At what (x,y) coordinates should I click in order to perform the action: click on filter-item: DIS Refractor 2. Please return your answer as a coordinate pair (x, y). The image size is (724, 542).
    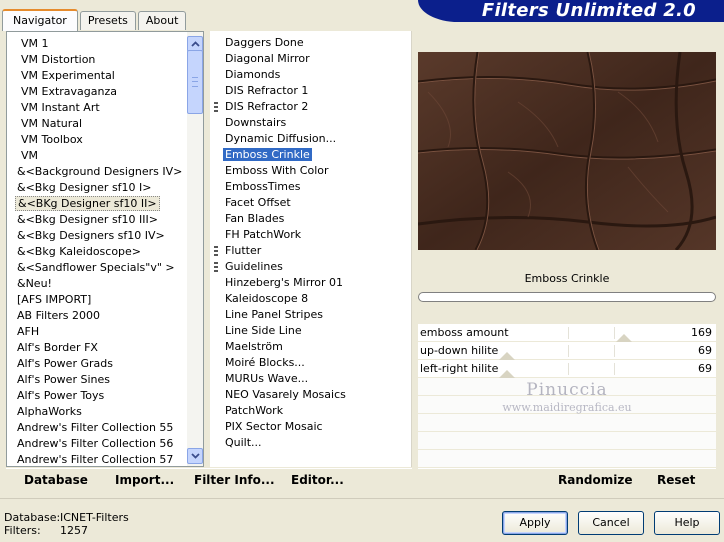
    Looking at the image, I should click on (310, 107).